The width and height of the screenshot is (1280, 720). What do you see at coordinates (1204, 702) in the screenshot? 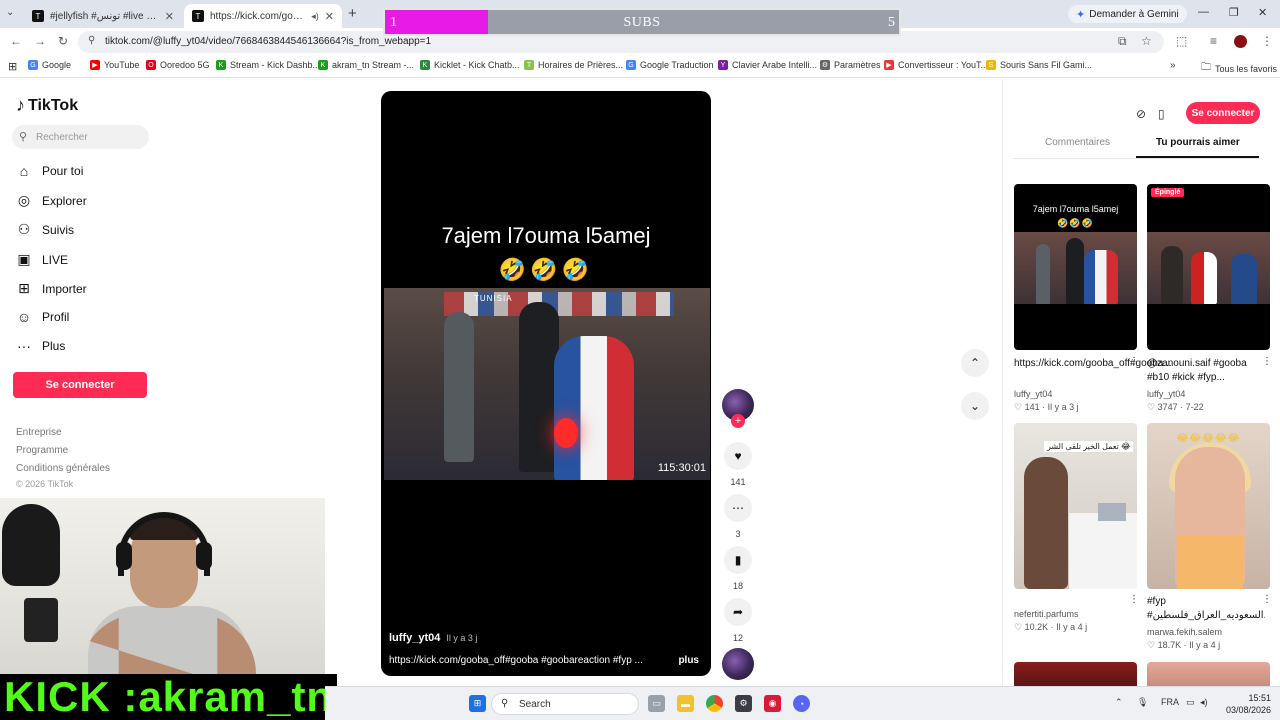
I see `volume-icon: ◂)` at bounding box center [1204, 702].